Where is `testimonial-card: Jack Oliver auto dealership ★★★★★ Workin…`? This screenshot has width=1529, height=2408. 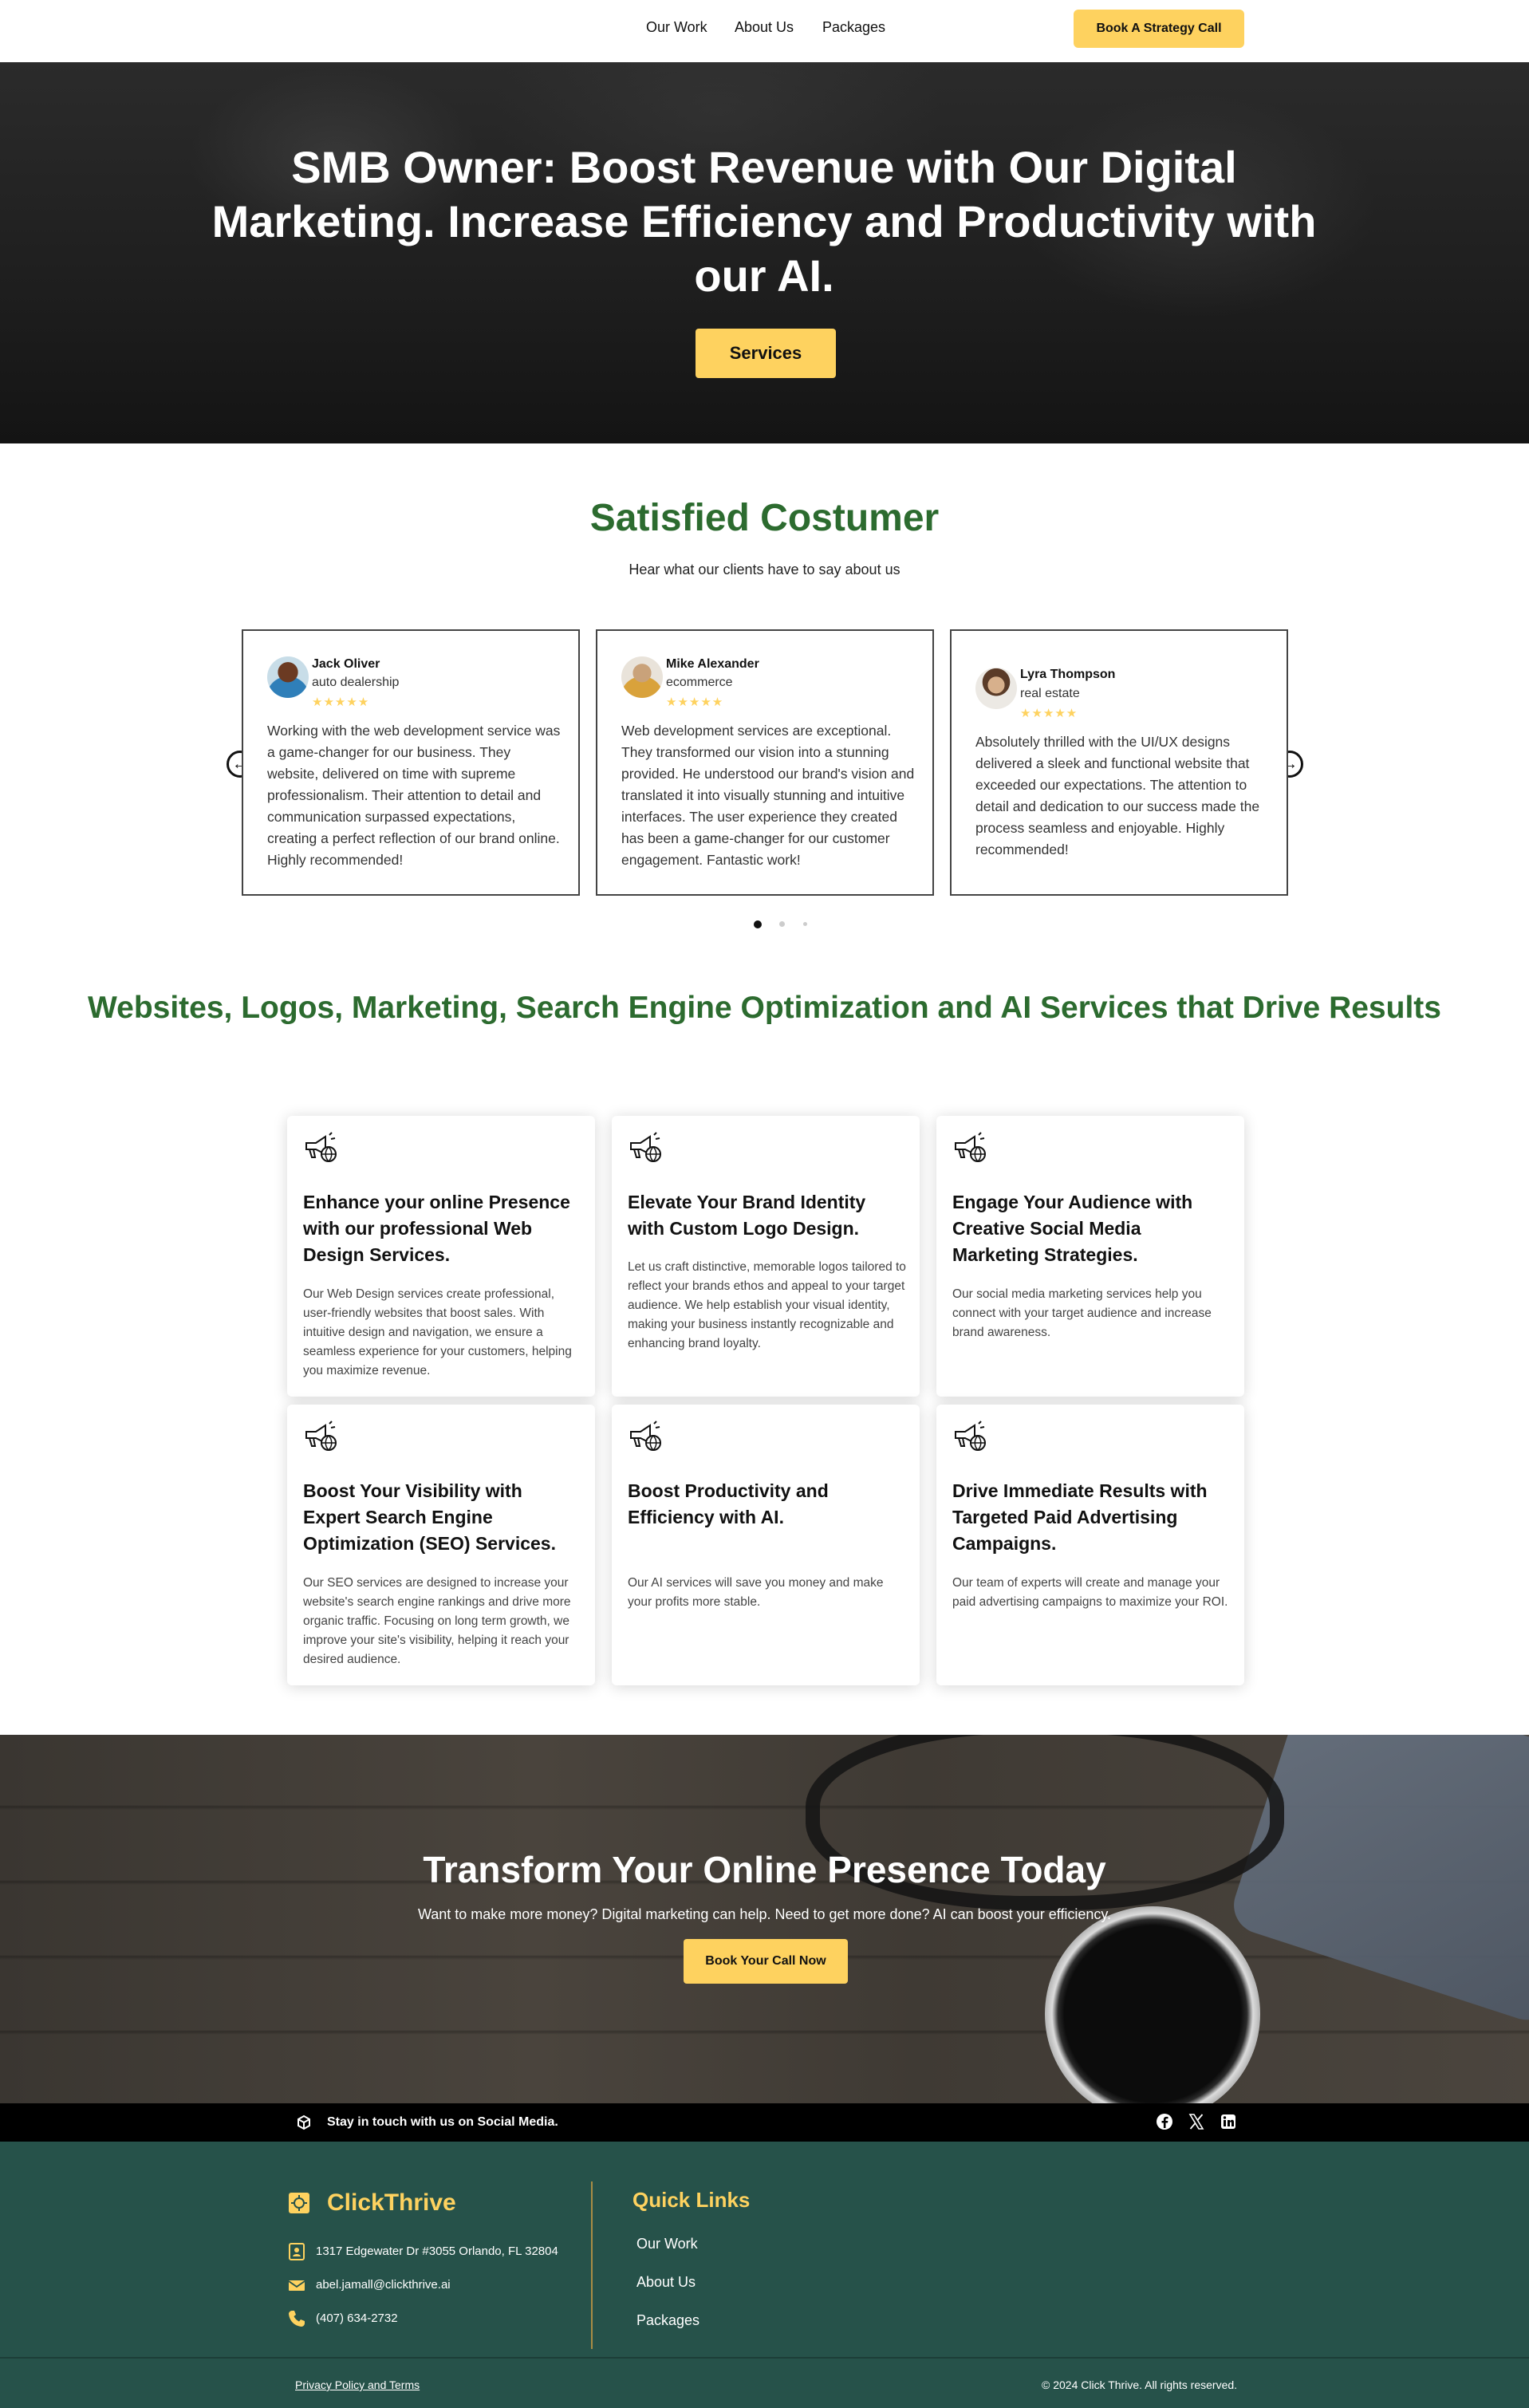
testimonial-card: Jack Oliver auto dealership ★★★★★ Workin… is located at coordinates (411, 762).